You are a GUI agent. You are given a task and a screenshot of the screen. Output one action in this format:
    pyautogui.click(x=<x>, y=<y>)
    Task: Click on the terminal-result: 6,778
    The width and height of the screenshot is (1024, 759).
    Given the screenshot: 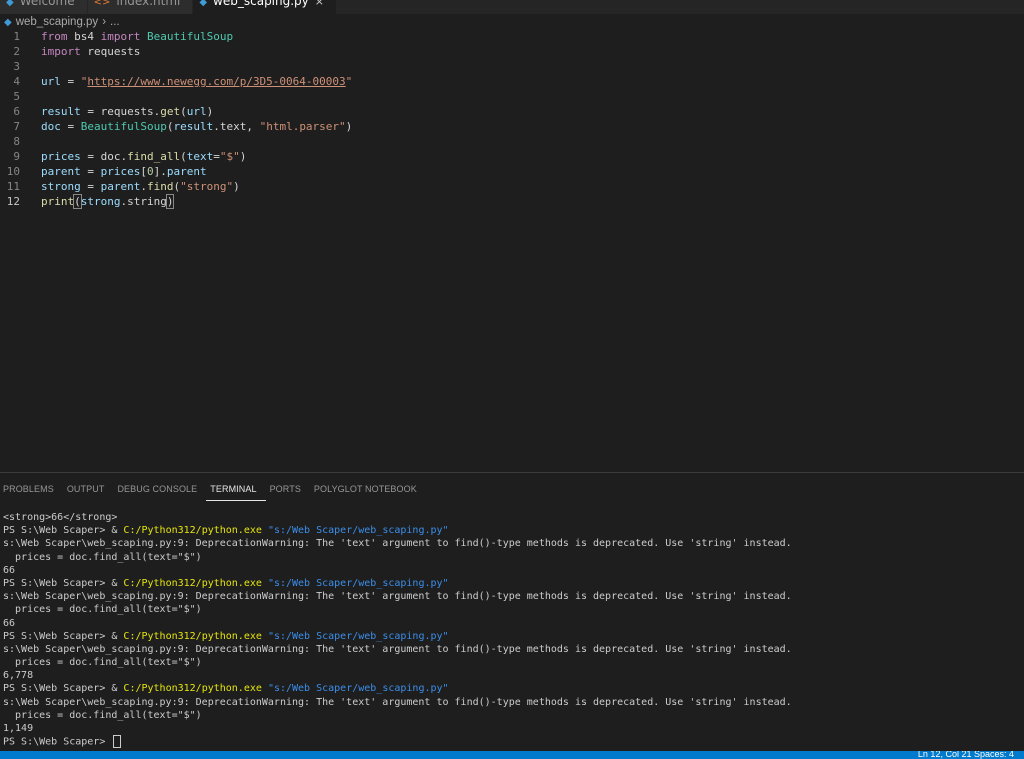 What is the action you would take?
    pyautogui.click(x=18, y=676)
    